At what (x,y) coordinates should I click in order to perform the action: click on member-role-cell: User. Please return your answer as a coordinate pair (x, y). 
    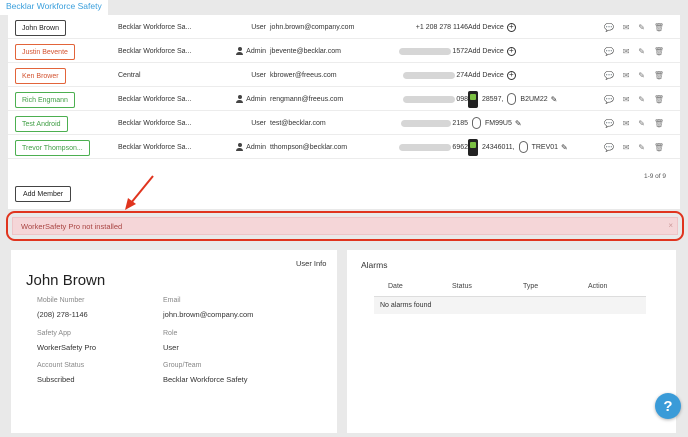
    Looking at the image, I should click on (242, 27).